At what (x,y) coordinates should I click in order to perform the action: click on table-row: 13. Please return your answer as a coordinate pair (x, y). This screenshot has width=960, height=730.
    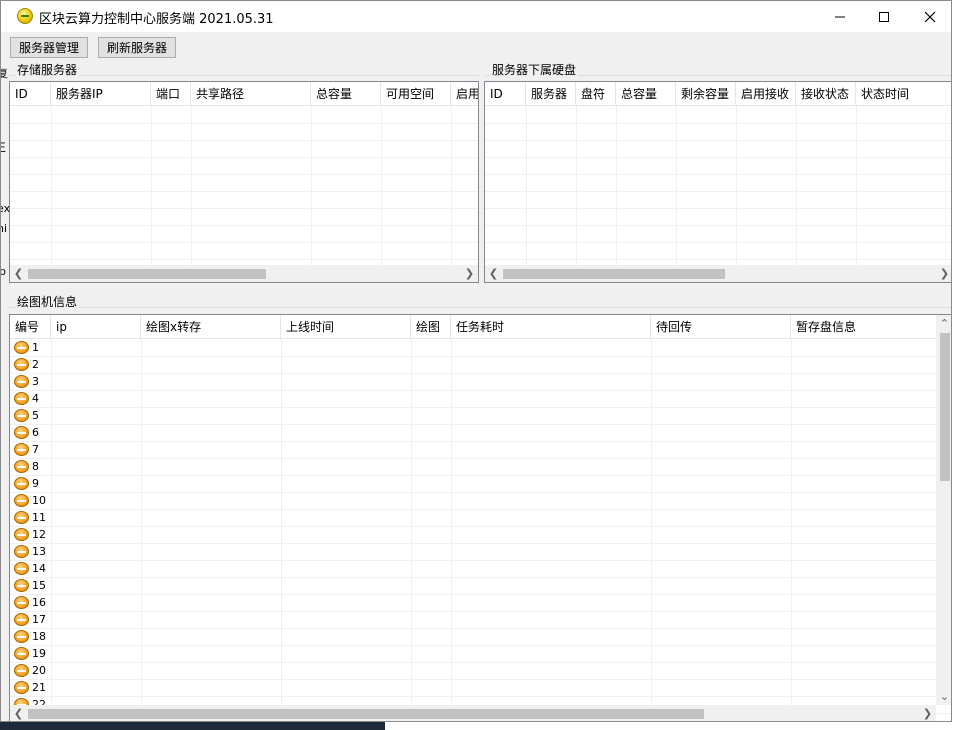
    Looking at the image, I should click on (473, 551).